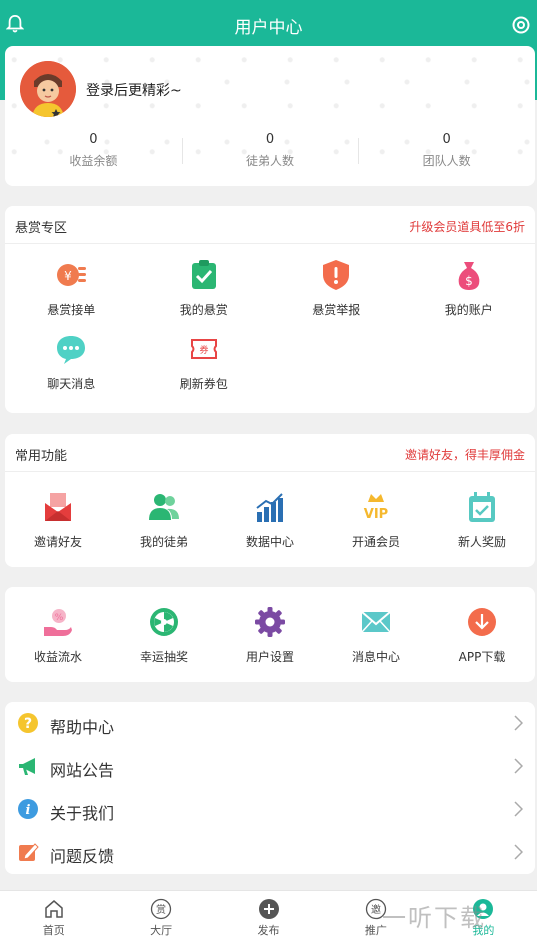 The width and height of the screenshot is (537, 938). Describe the element at coordinates (376, 635) in the screenshot. I see `menu-item-message-center: 消息中心` at that location.